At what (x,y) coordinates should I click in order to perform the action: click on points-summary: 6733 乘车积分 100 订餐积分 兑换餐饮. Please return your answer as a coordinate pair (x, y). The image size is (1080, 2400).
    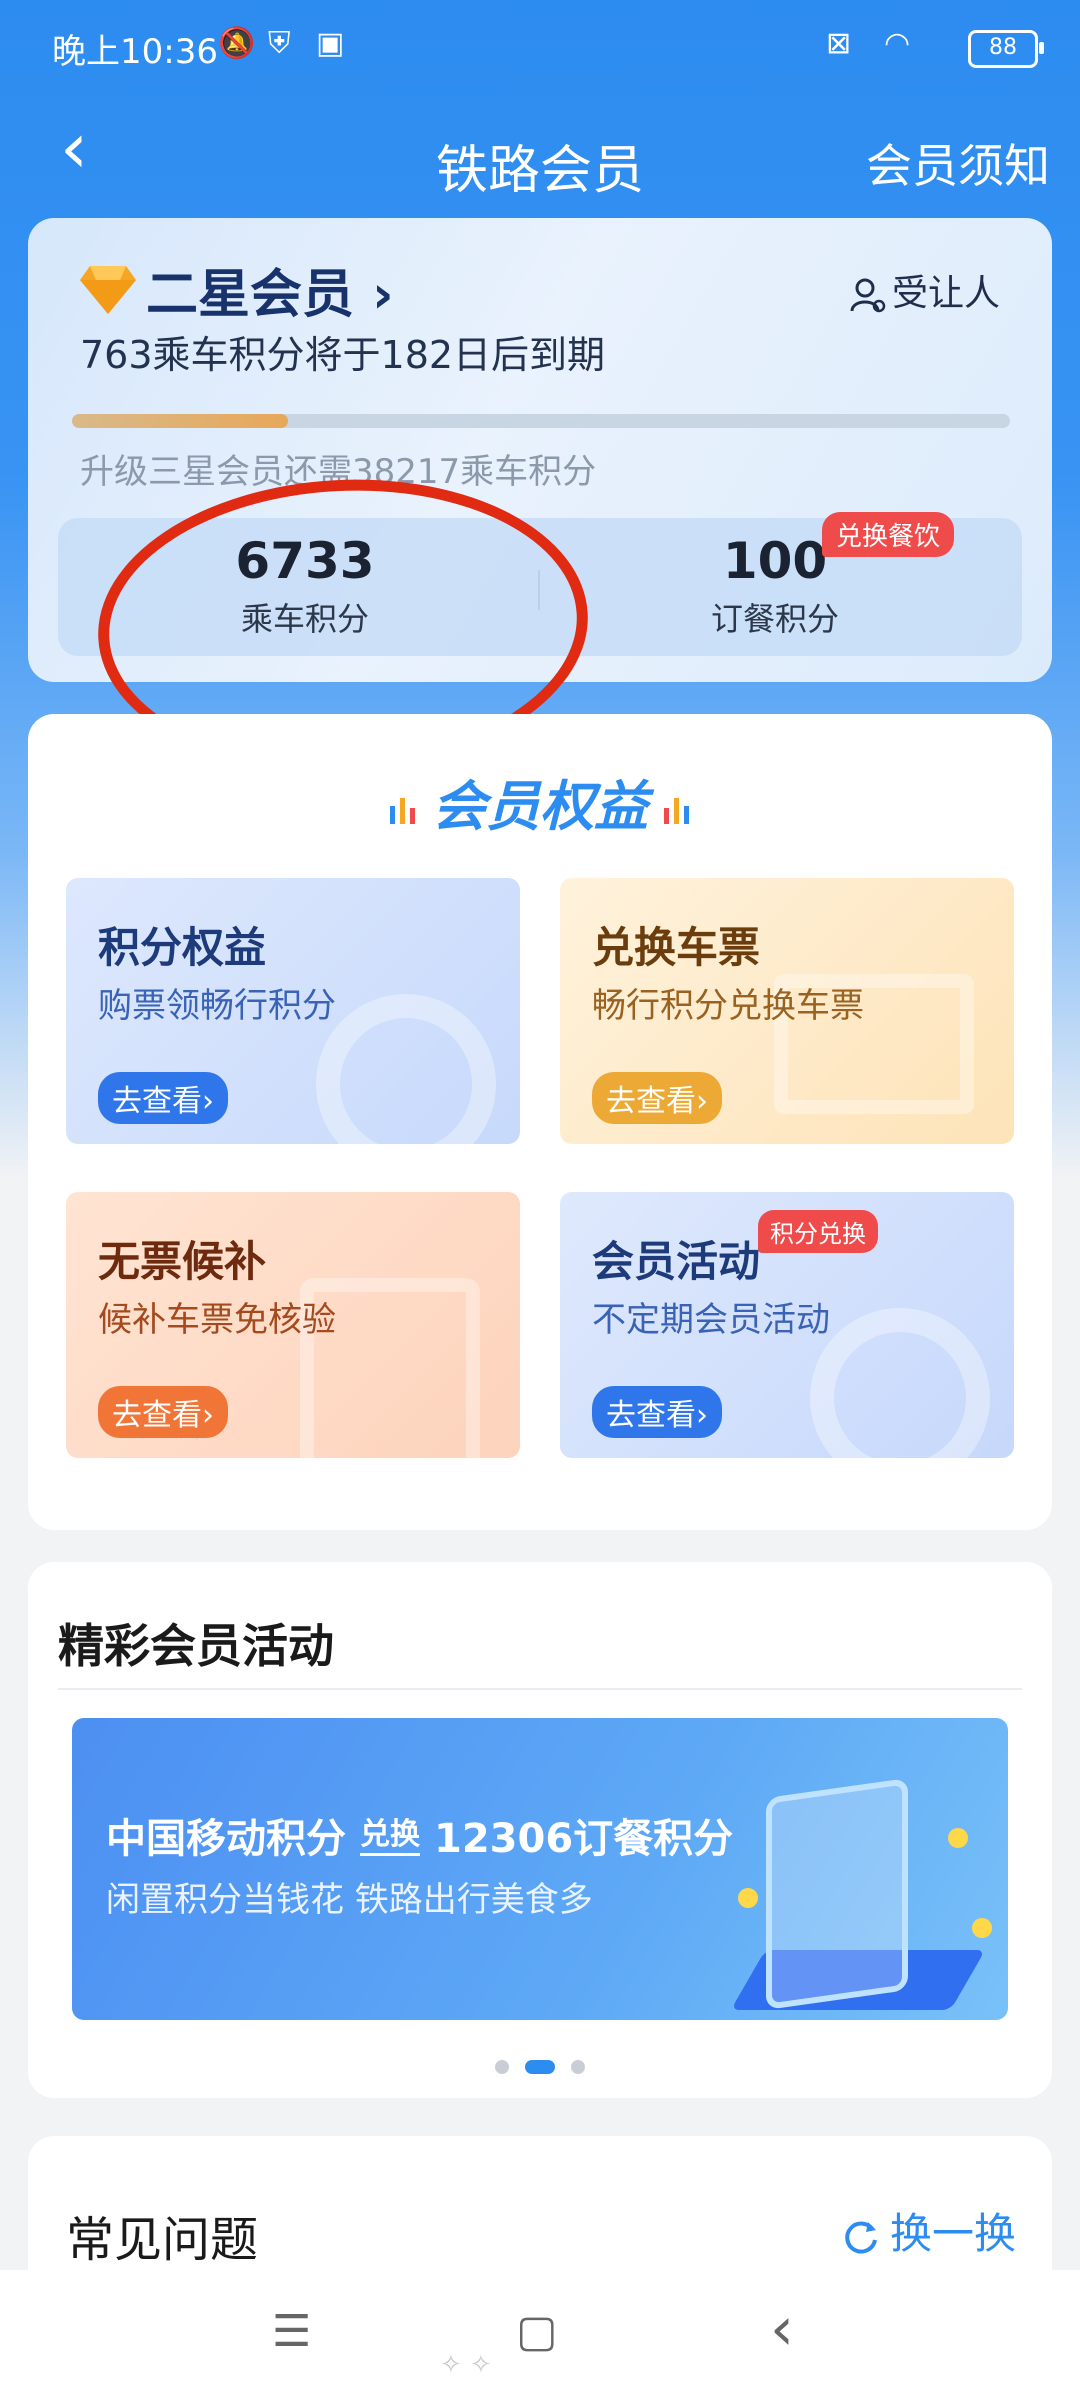
    Looking at the image, I should click on (540, 584).